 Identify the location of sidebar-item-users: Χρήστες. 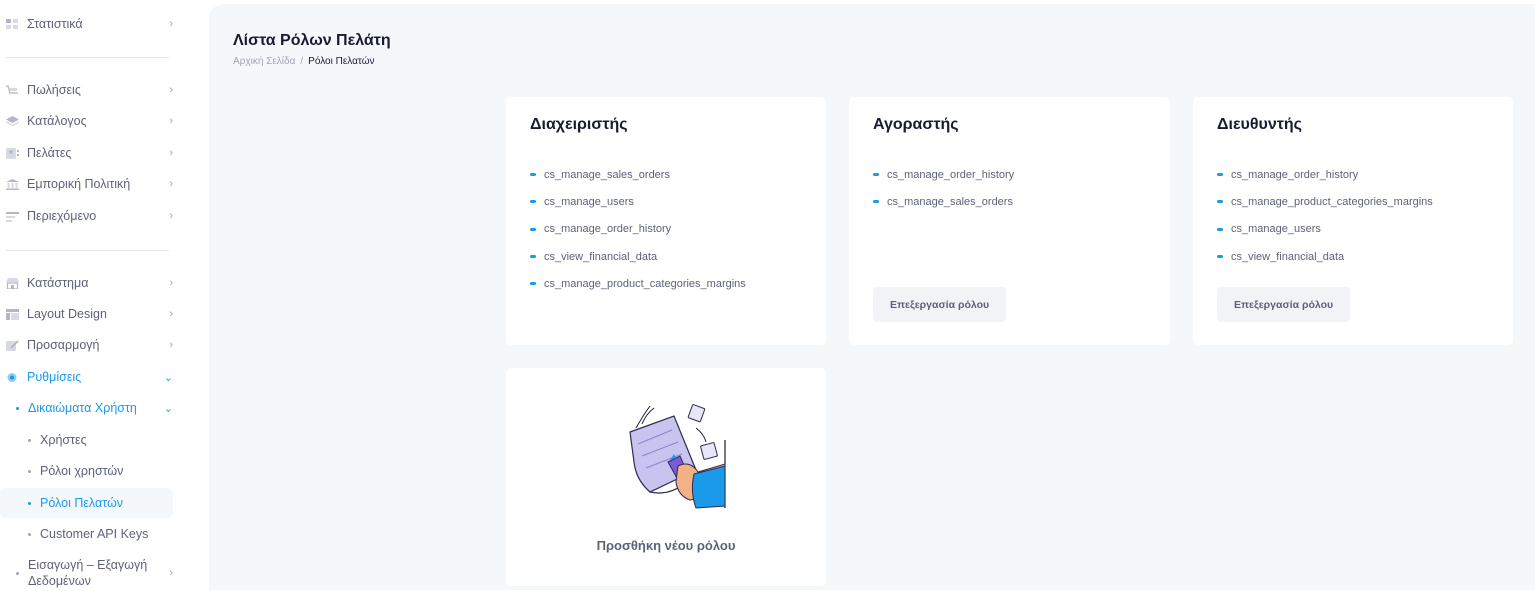
(86, 440).